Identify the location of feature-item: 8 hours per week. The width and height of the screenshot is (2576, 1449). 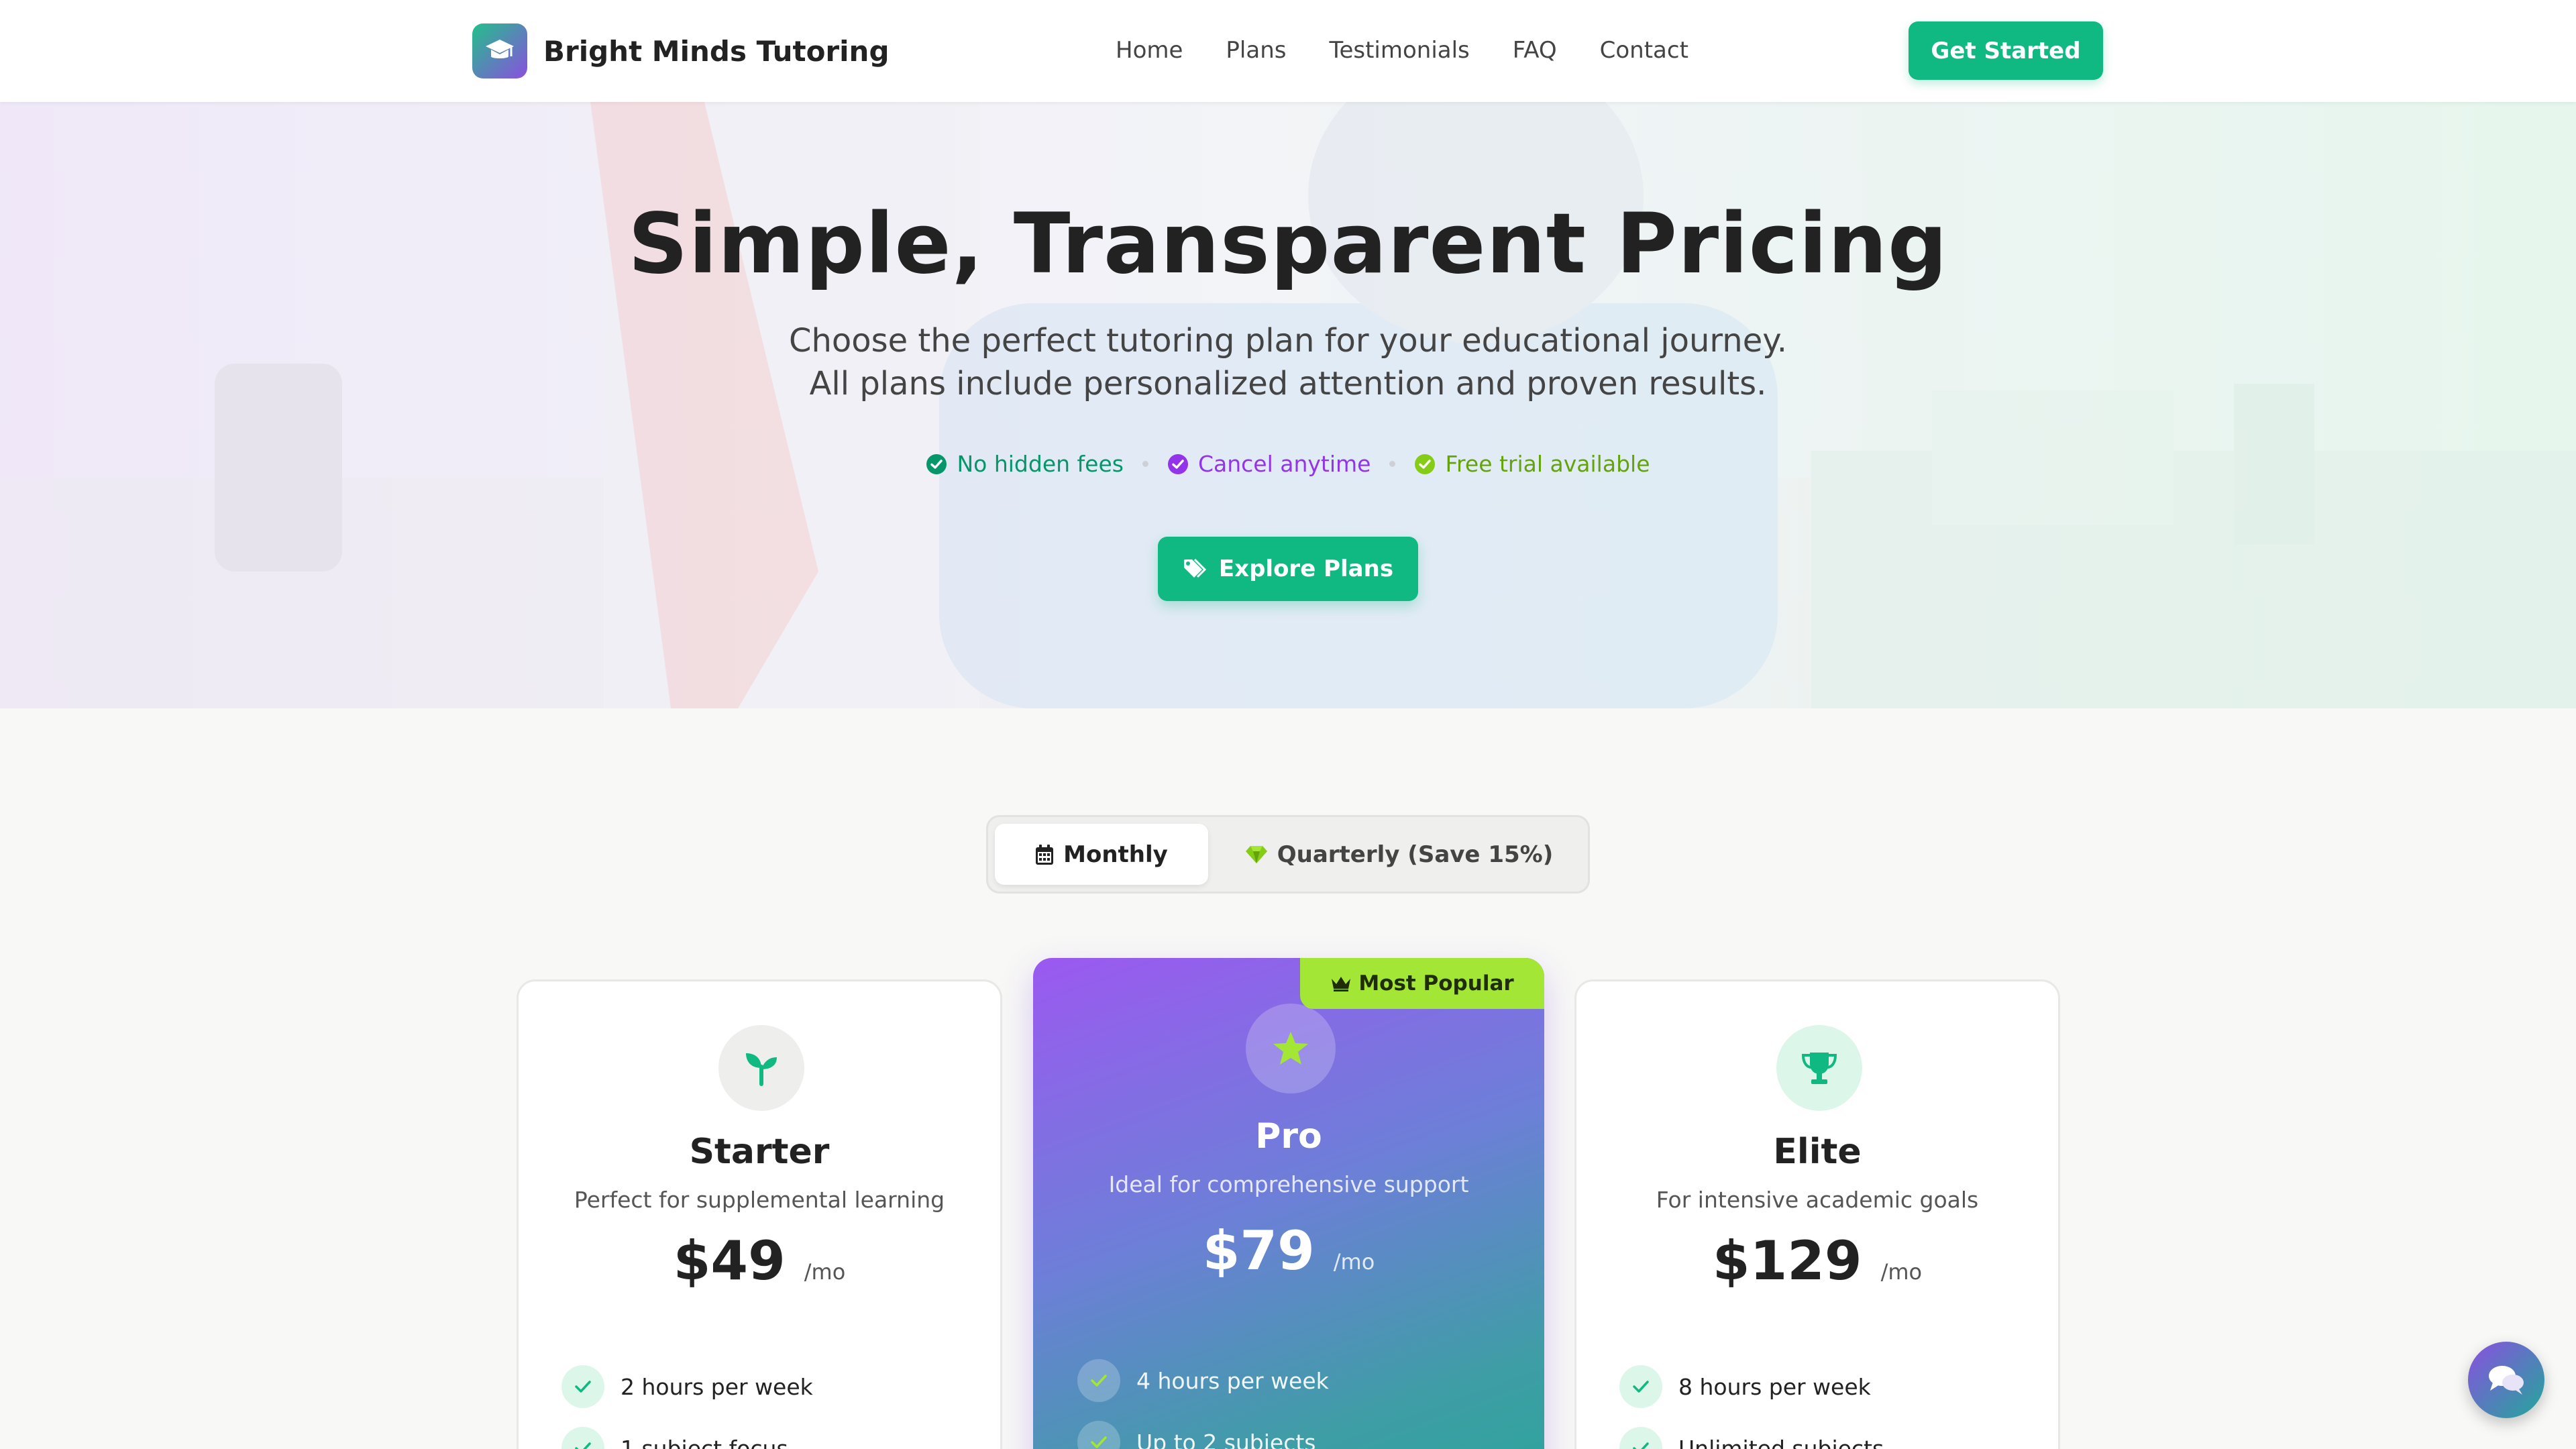
(1751, 1386).